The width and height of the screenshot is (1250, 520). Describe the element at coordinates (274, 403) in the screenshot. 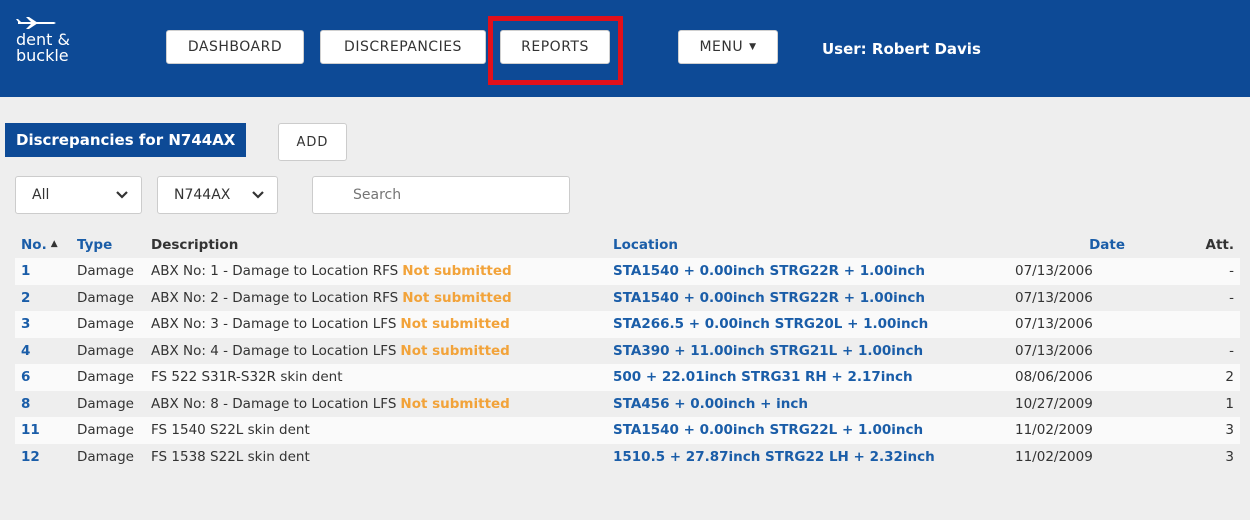

I see `row-description: ABX No: 8 - Damage to Location LFS` at that location.